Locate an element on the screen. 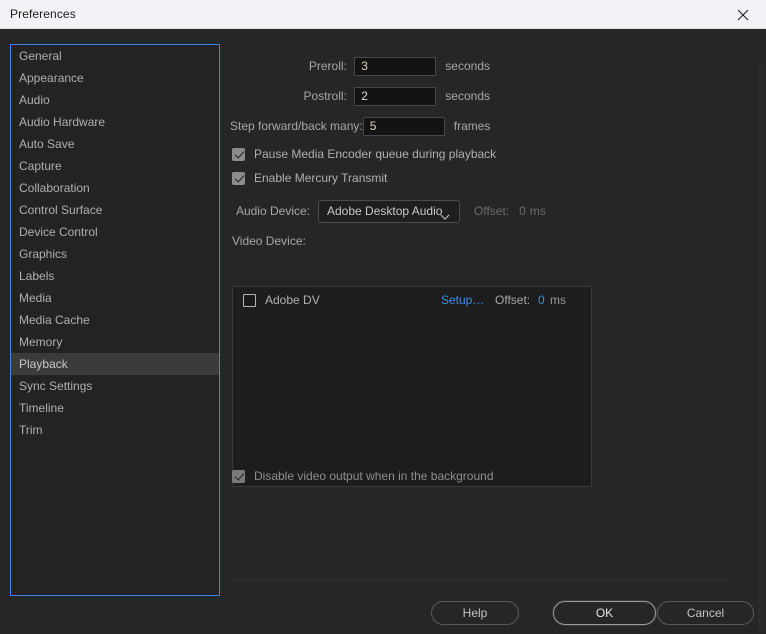 The width and height of the screenshot is (766, 634). close-button is located at coordinates (743, 14).